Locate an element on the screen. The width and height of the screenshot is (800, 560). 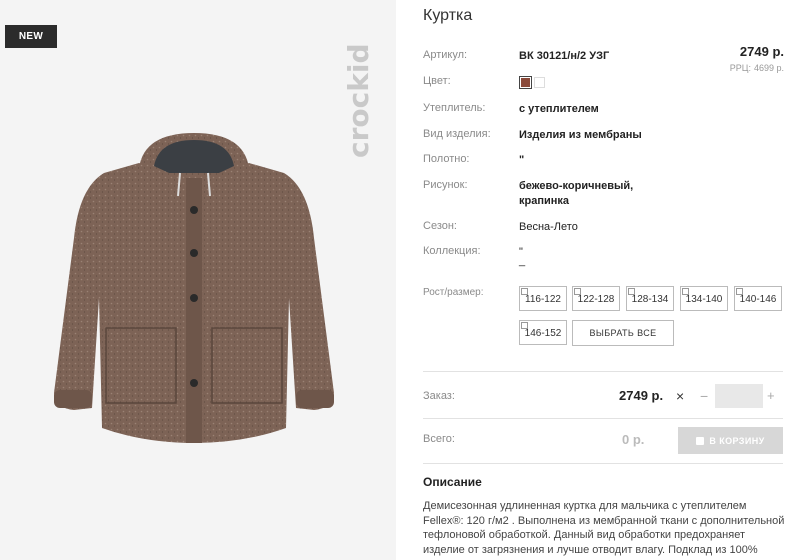
spec-value: с утеплителем is located at coordinates (559, 109).